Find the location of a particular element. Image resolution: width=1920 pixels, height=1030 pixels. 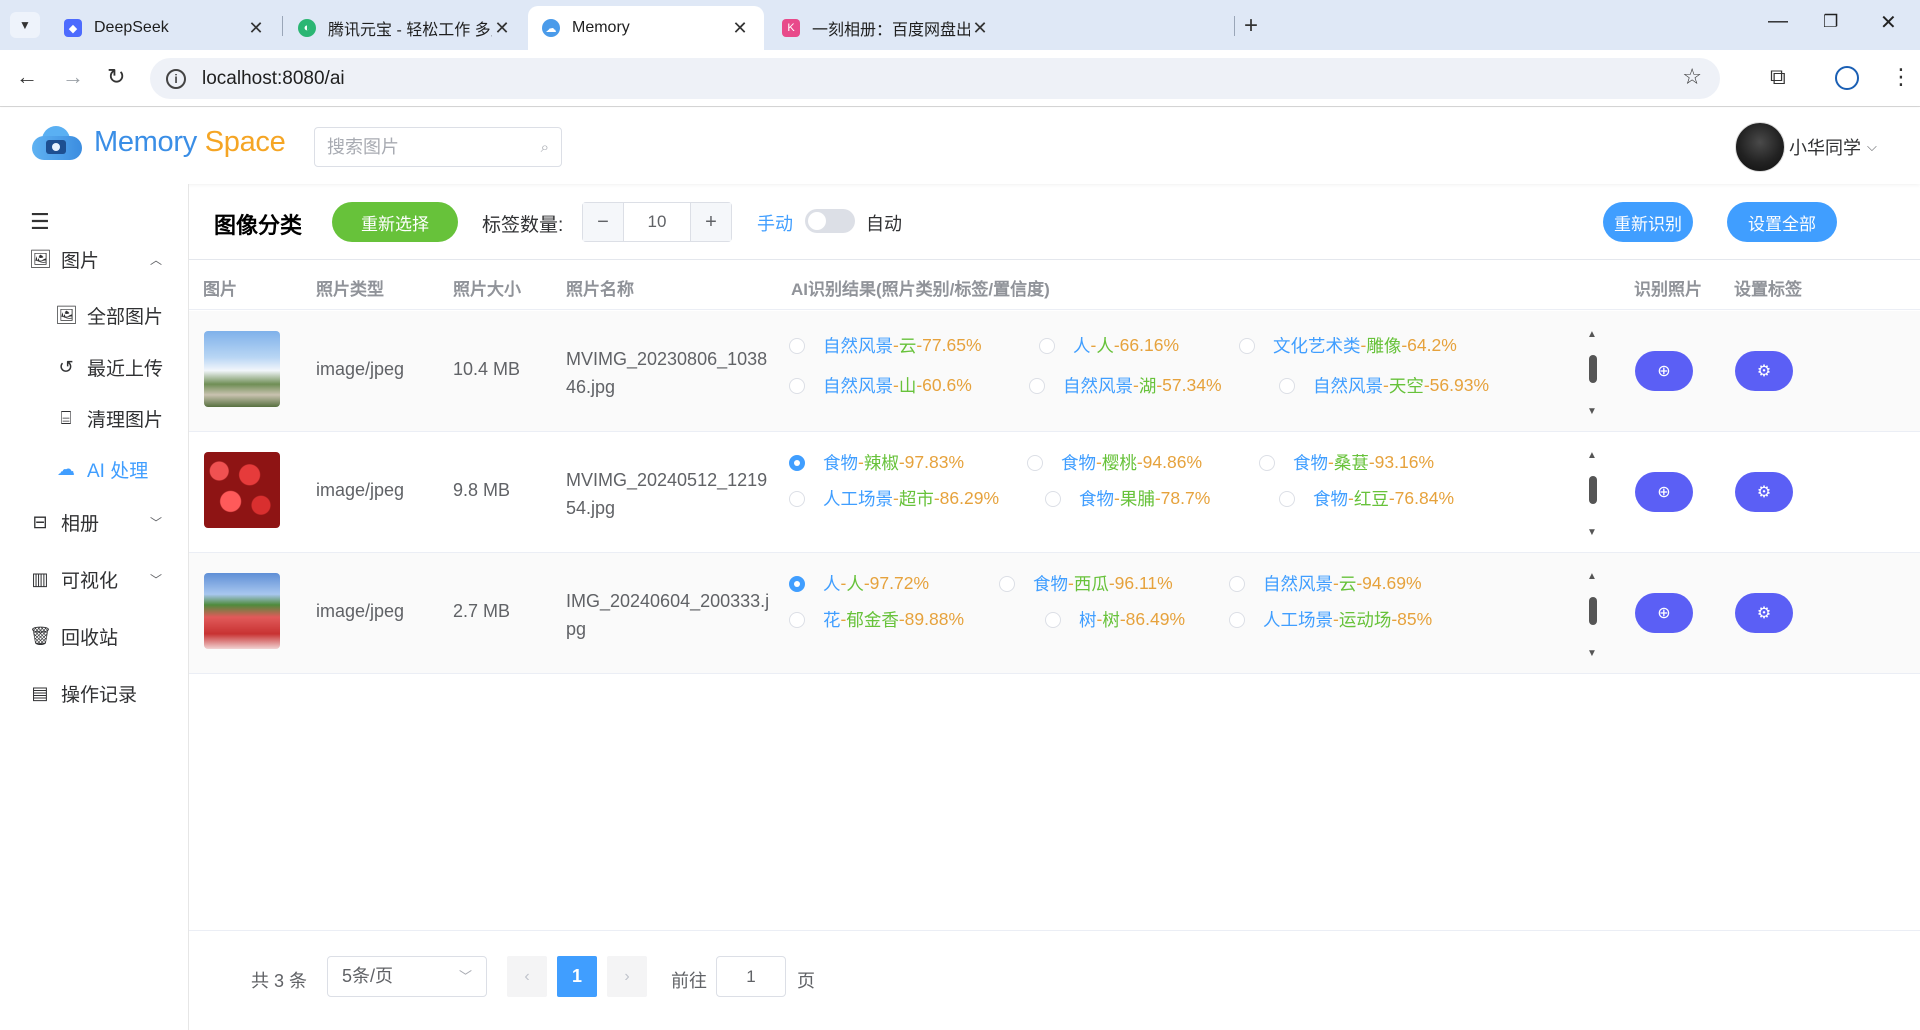

page-number-current: 1 is located at coordinates (577, 976).